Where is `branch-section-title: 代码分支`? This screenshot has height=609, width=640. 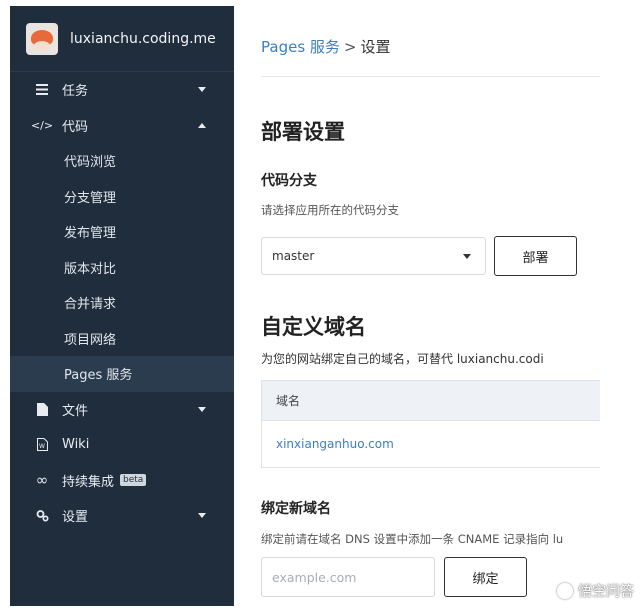
branch-section-title: 代码分支 is located at coordinates (289, 181).